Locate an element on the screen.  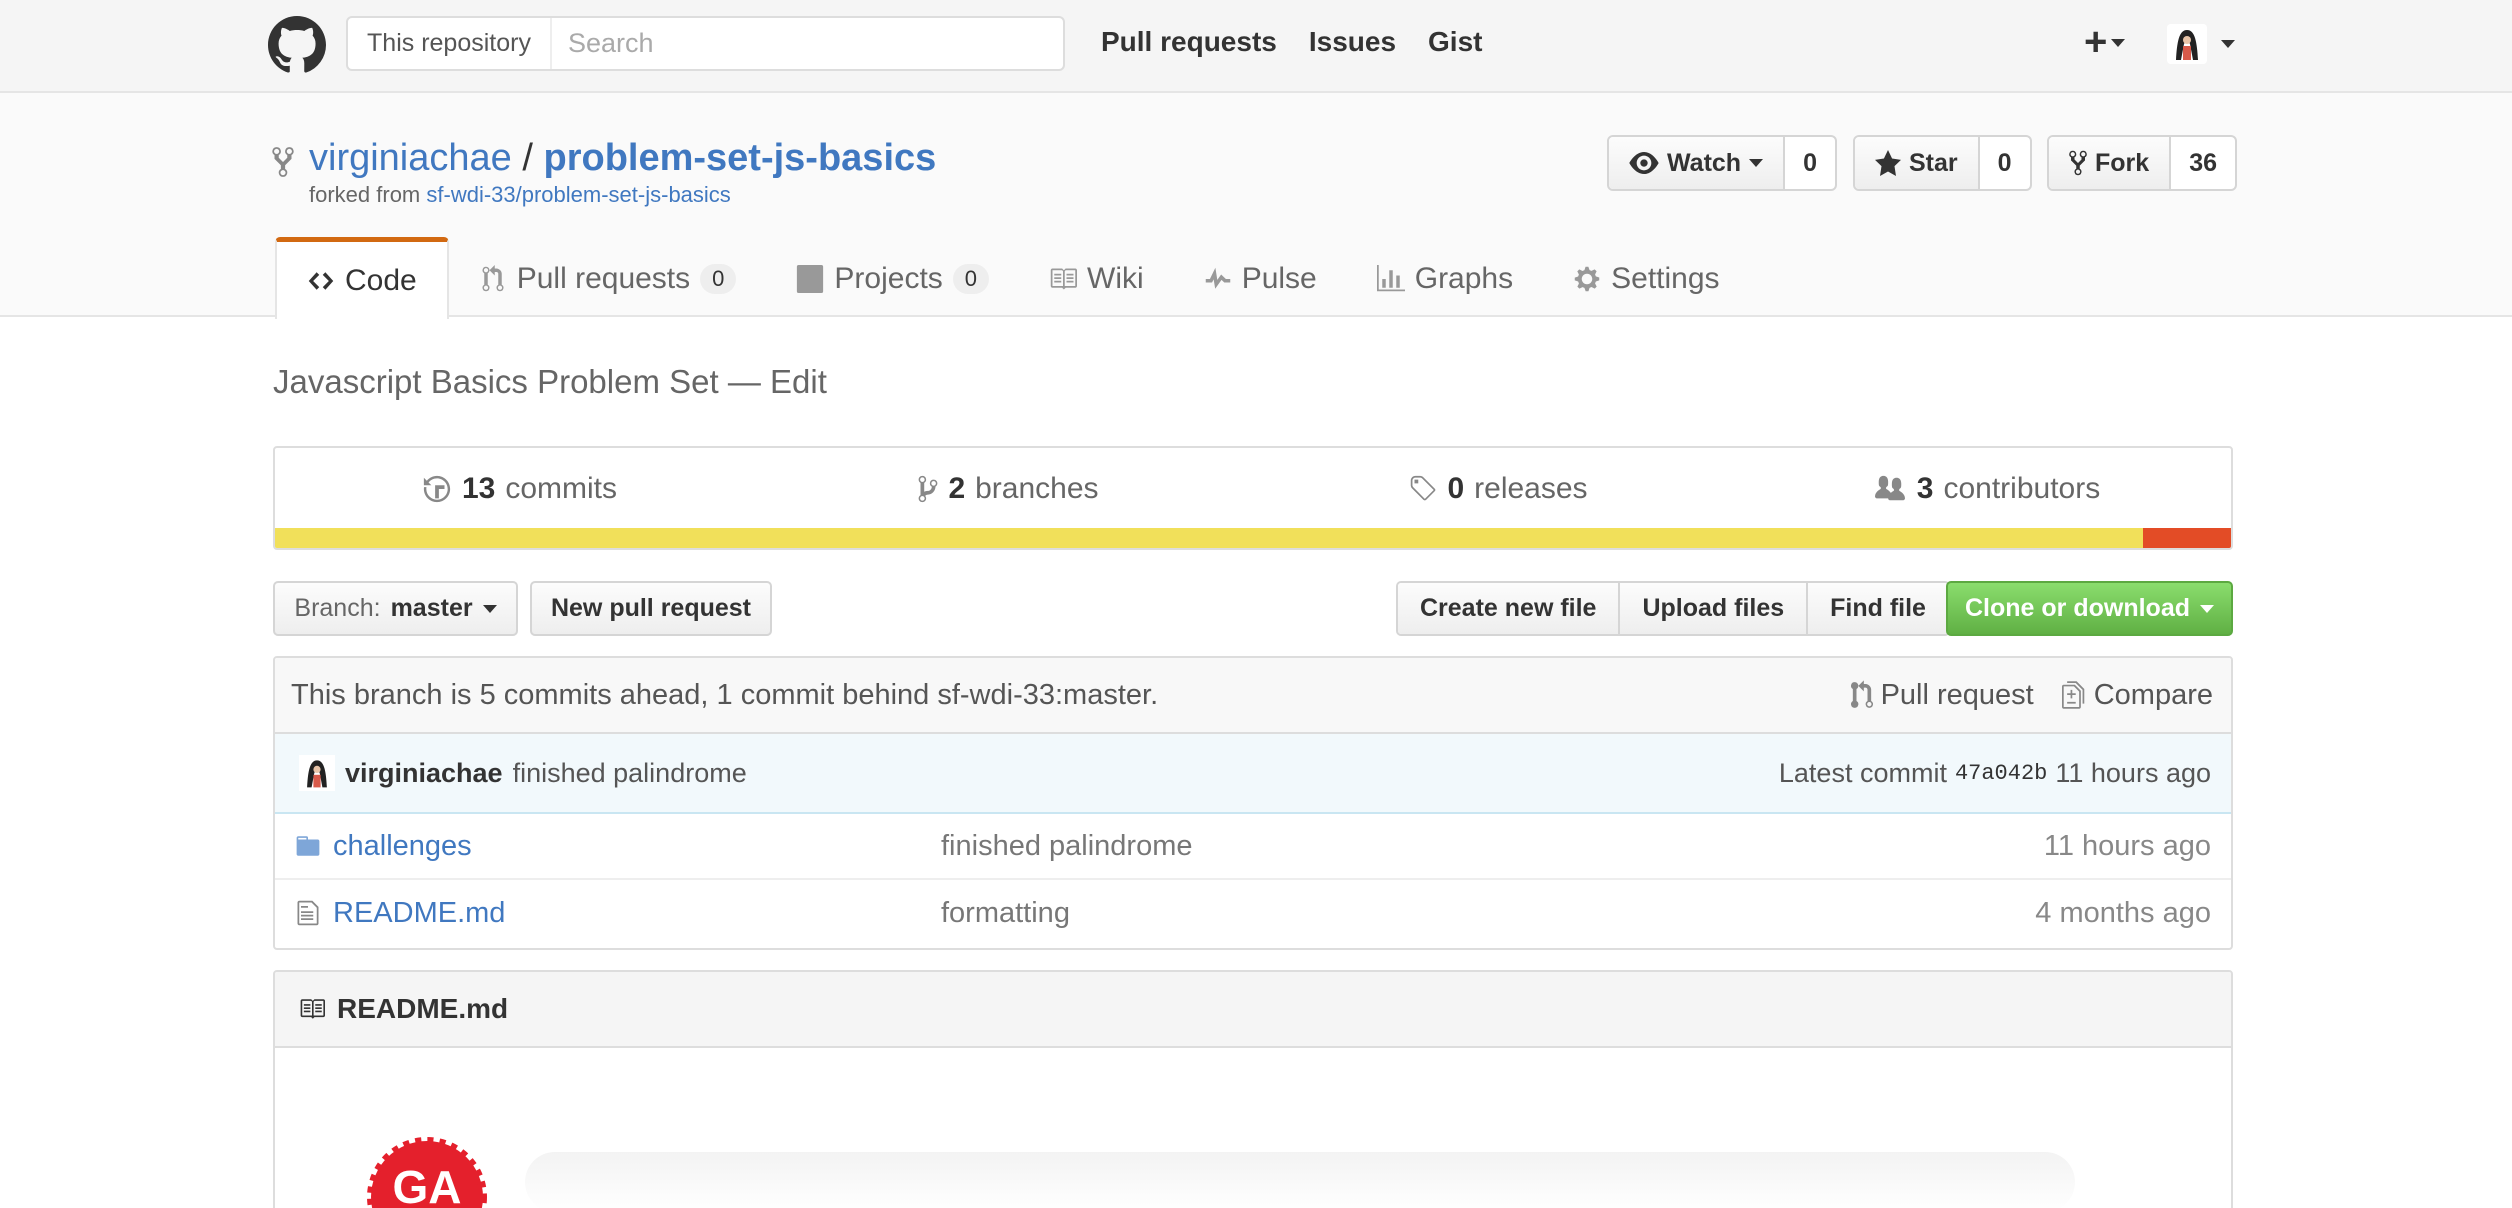
header-nav-gist: Gist is located at coordinates (1455, 42).